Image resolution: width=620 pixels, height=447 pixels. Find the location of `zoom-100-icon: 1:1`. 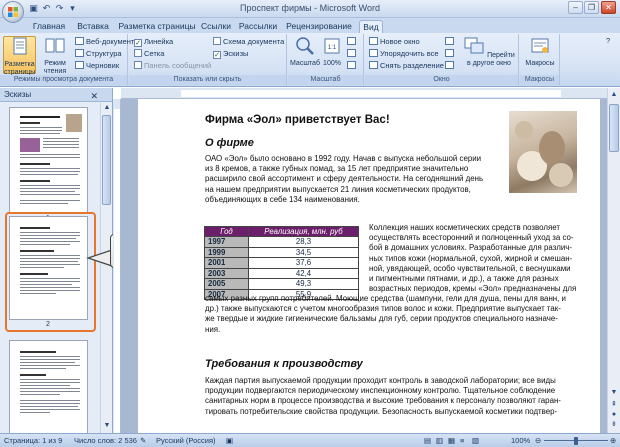

zoom-100-icon: 1:1 is located at coordinates (332, 46).